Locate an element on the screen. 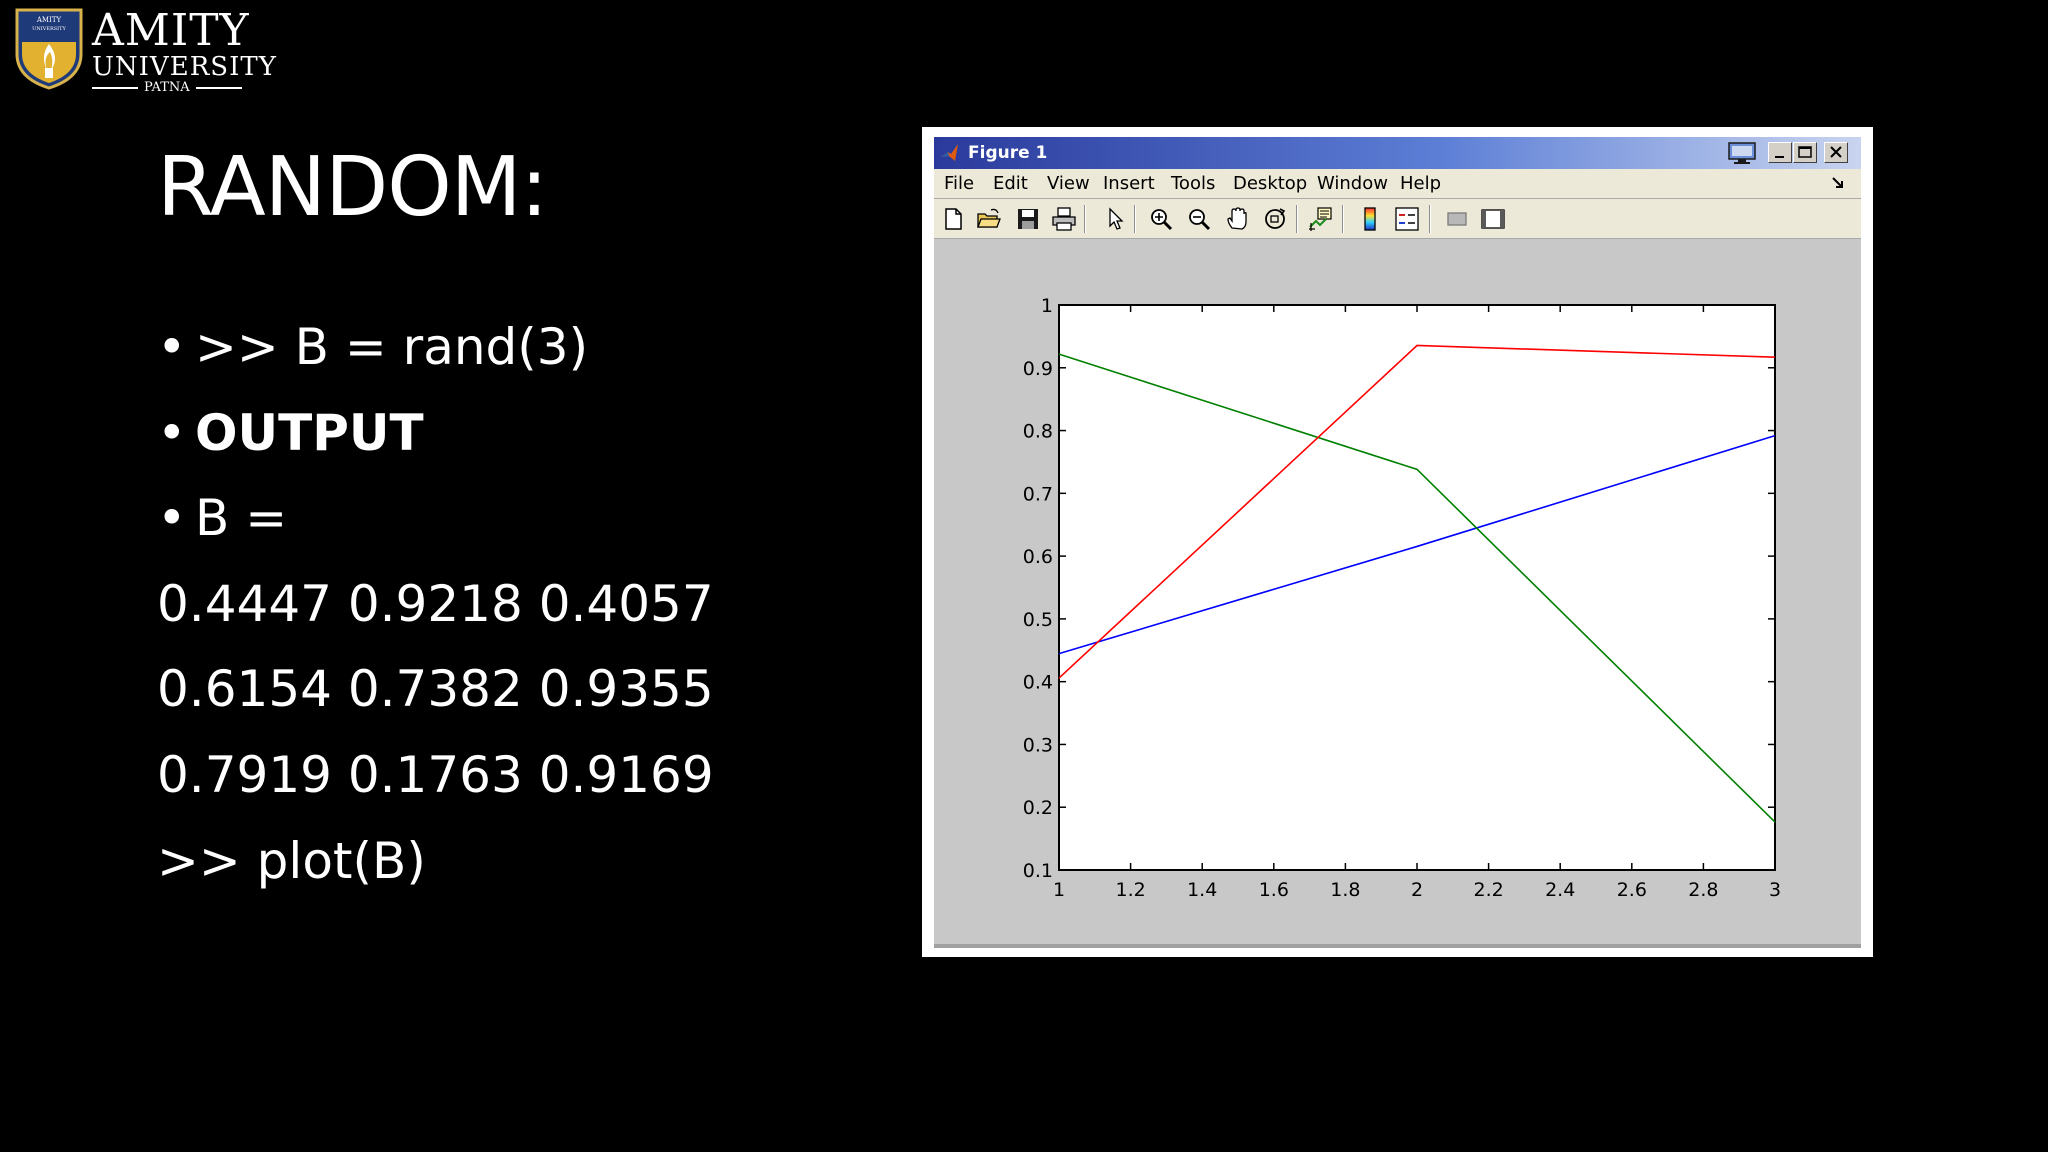 The height and width of the screenshot is (1152, 2048). y-tick-label: 0.9 is located at coordinates (1038, 369).